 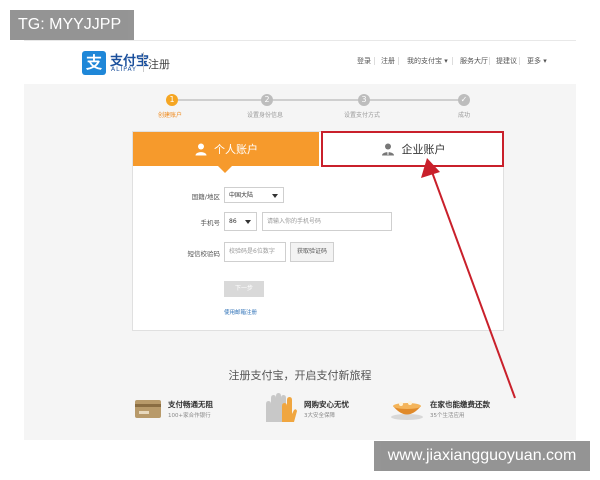 I want to click on watermark-bottom-right: www.jiaxiangguoyuan.com, so click(x=482, y=456).